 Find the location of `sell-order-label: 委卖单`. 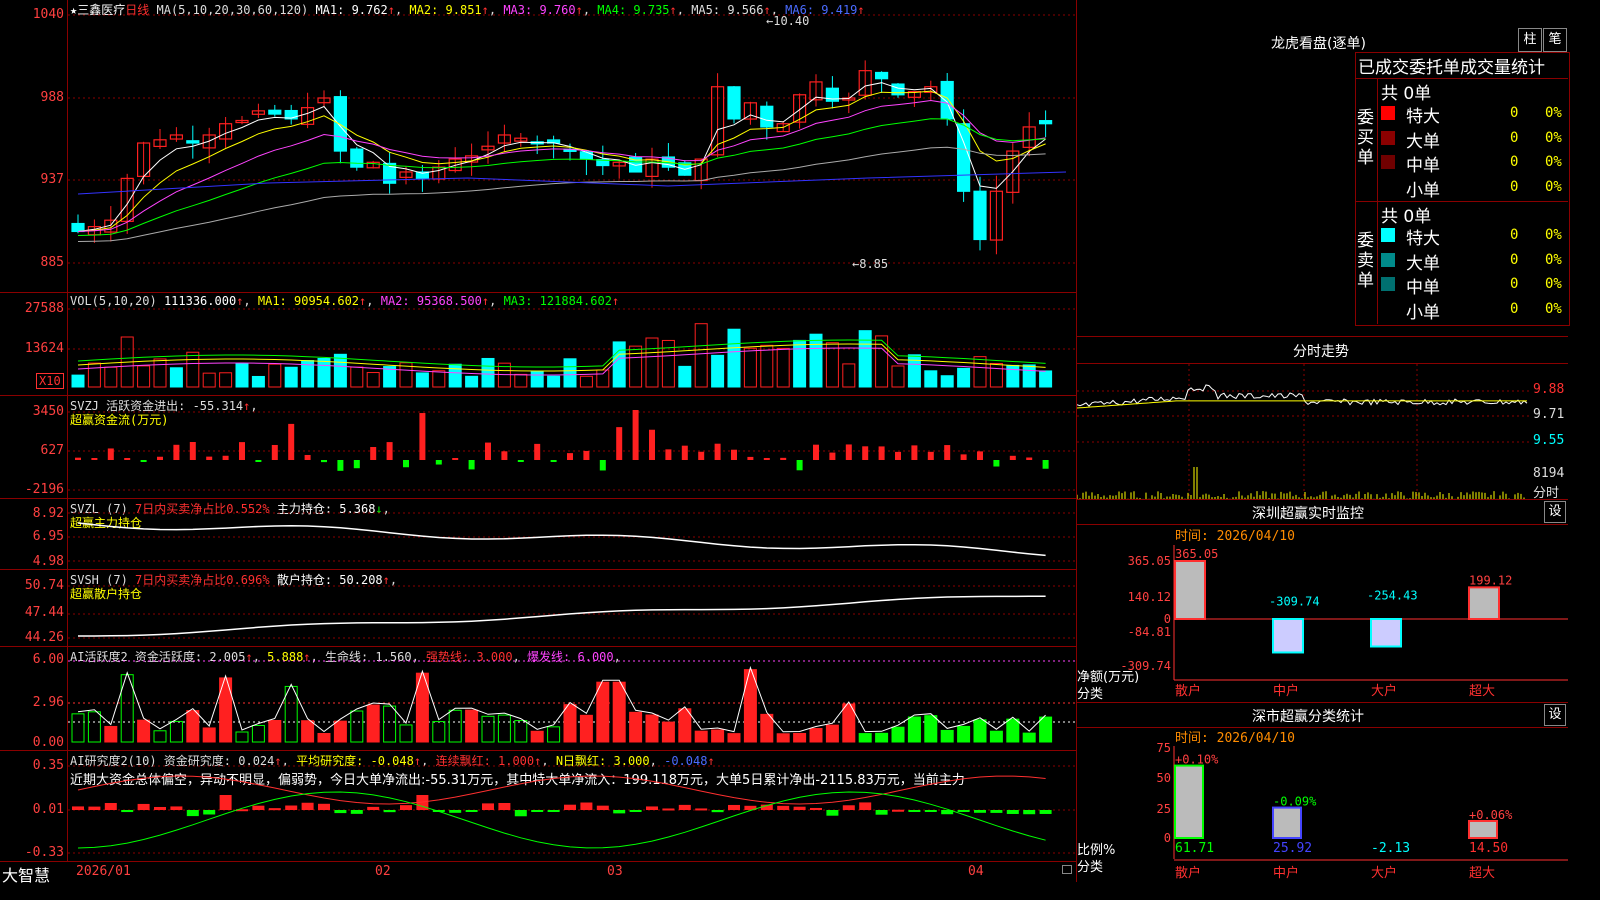

sell-order-label: 委卖单 is located at coordinates (1365, 261).